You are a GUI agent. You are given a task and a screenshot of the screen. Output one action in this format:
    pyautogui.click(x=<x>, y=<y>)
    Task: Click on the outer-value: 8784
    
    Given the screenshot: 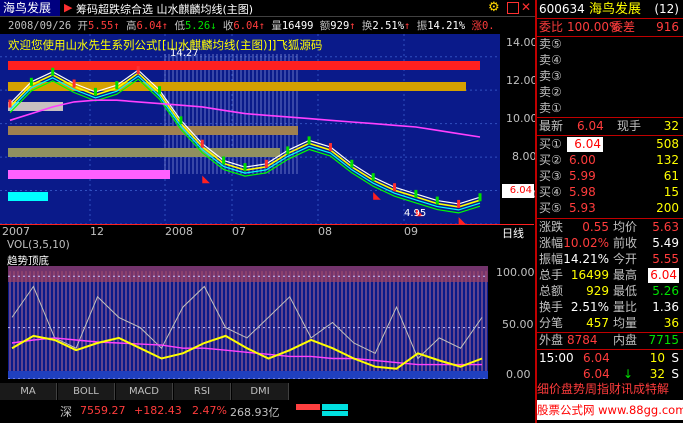 What is the action you would take?
    pyautogui.click(x=582, y=340)
    